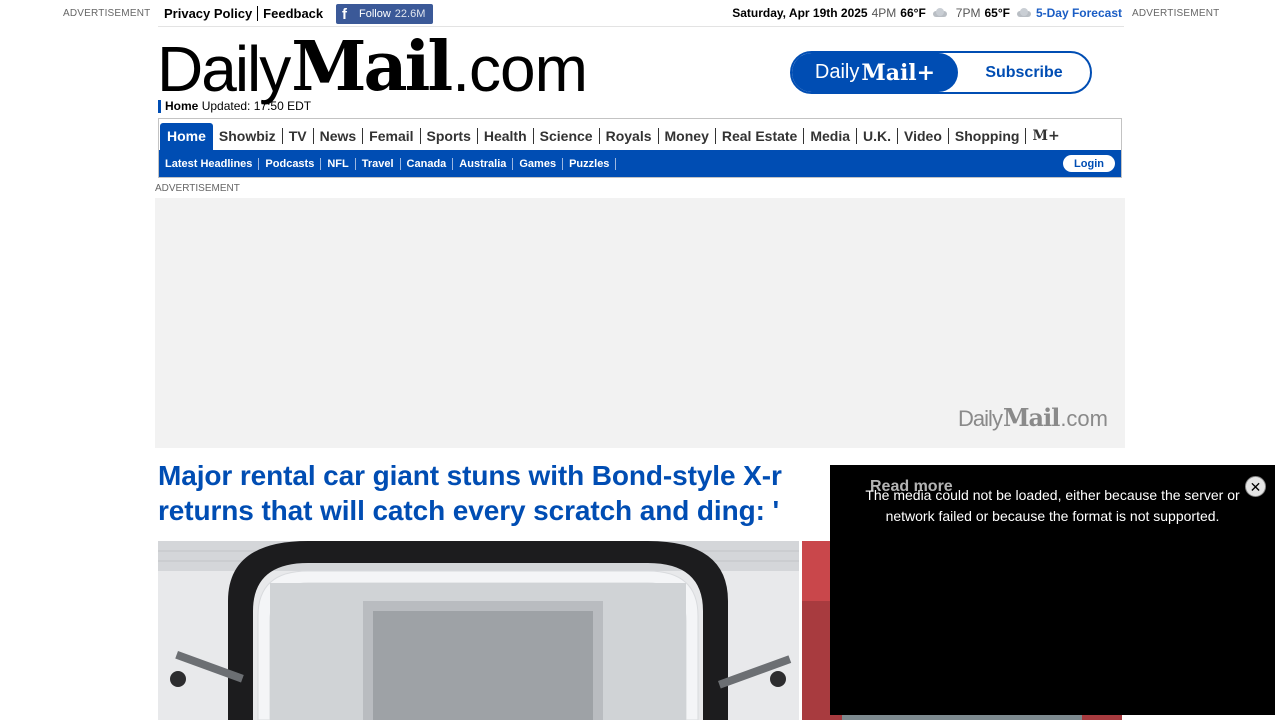 This screenshot has width=1280, height=720. Describe the element at coordinates (1089, 163) in the screenshot. I see `login-button: Login` at that location.